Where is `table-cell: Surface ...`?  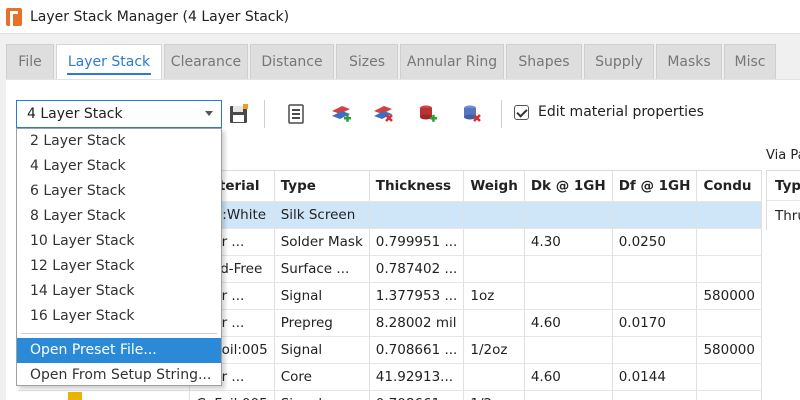
table-cell: Surface ... is located at coordinates (322, 269).